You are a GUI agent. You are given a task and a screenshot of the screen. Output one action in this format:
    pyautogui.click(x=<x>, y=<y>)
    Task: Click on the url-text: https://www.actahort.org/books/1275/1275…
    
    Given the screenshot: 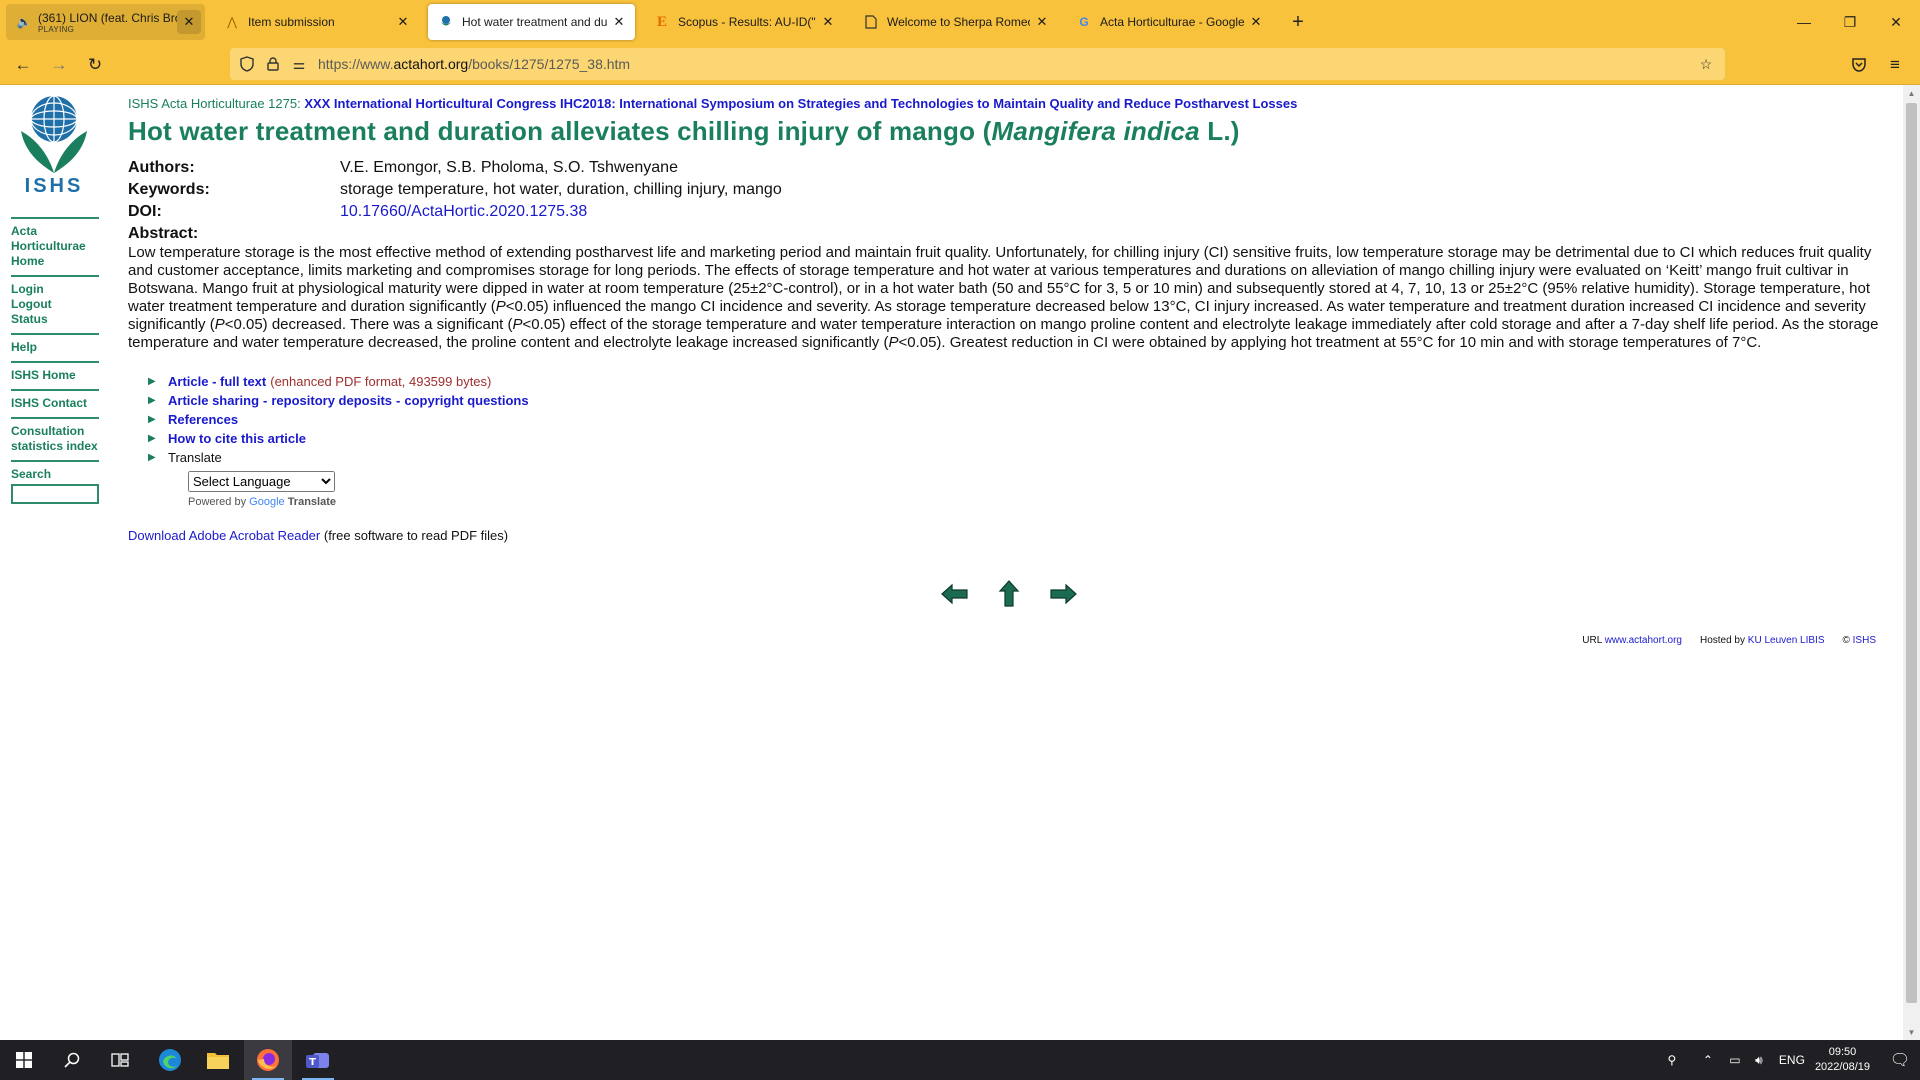 What is the action you would take?
    pyautogui.click(x=474, y=64)
    